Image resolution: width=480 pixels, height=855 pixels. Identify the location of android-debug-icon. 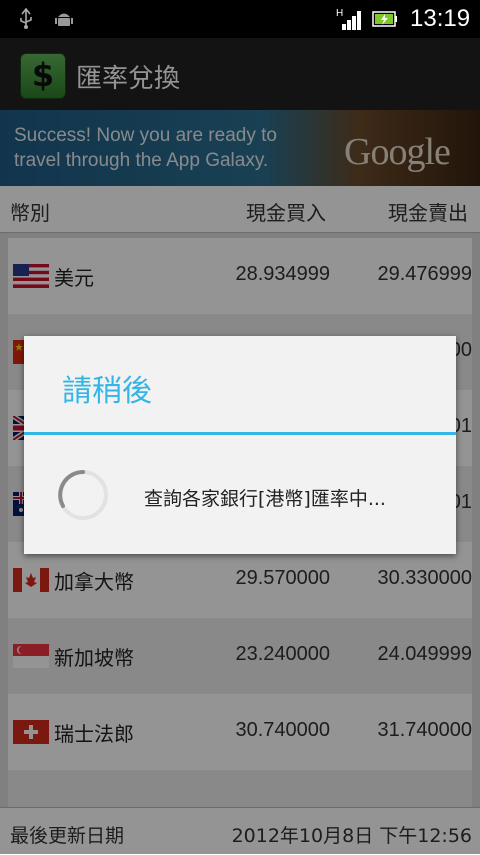
(64, 19).